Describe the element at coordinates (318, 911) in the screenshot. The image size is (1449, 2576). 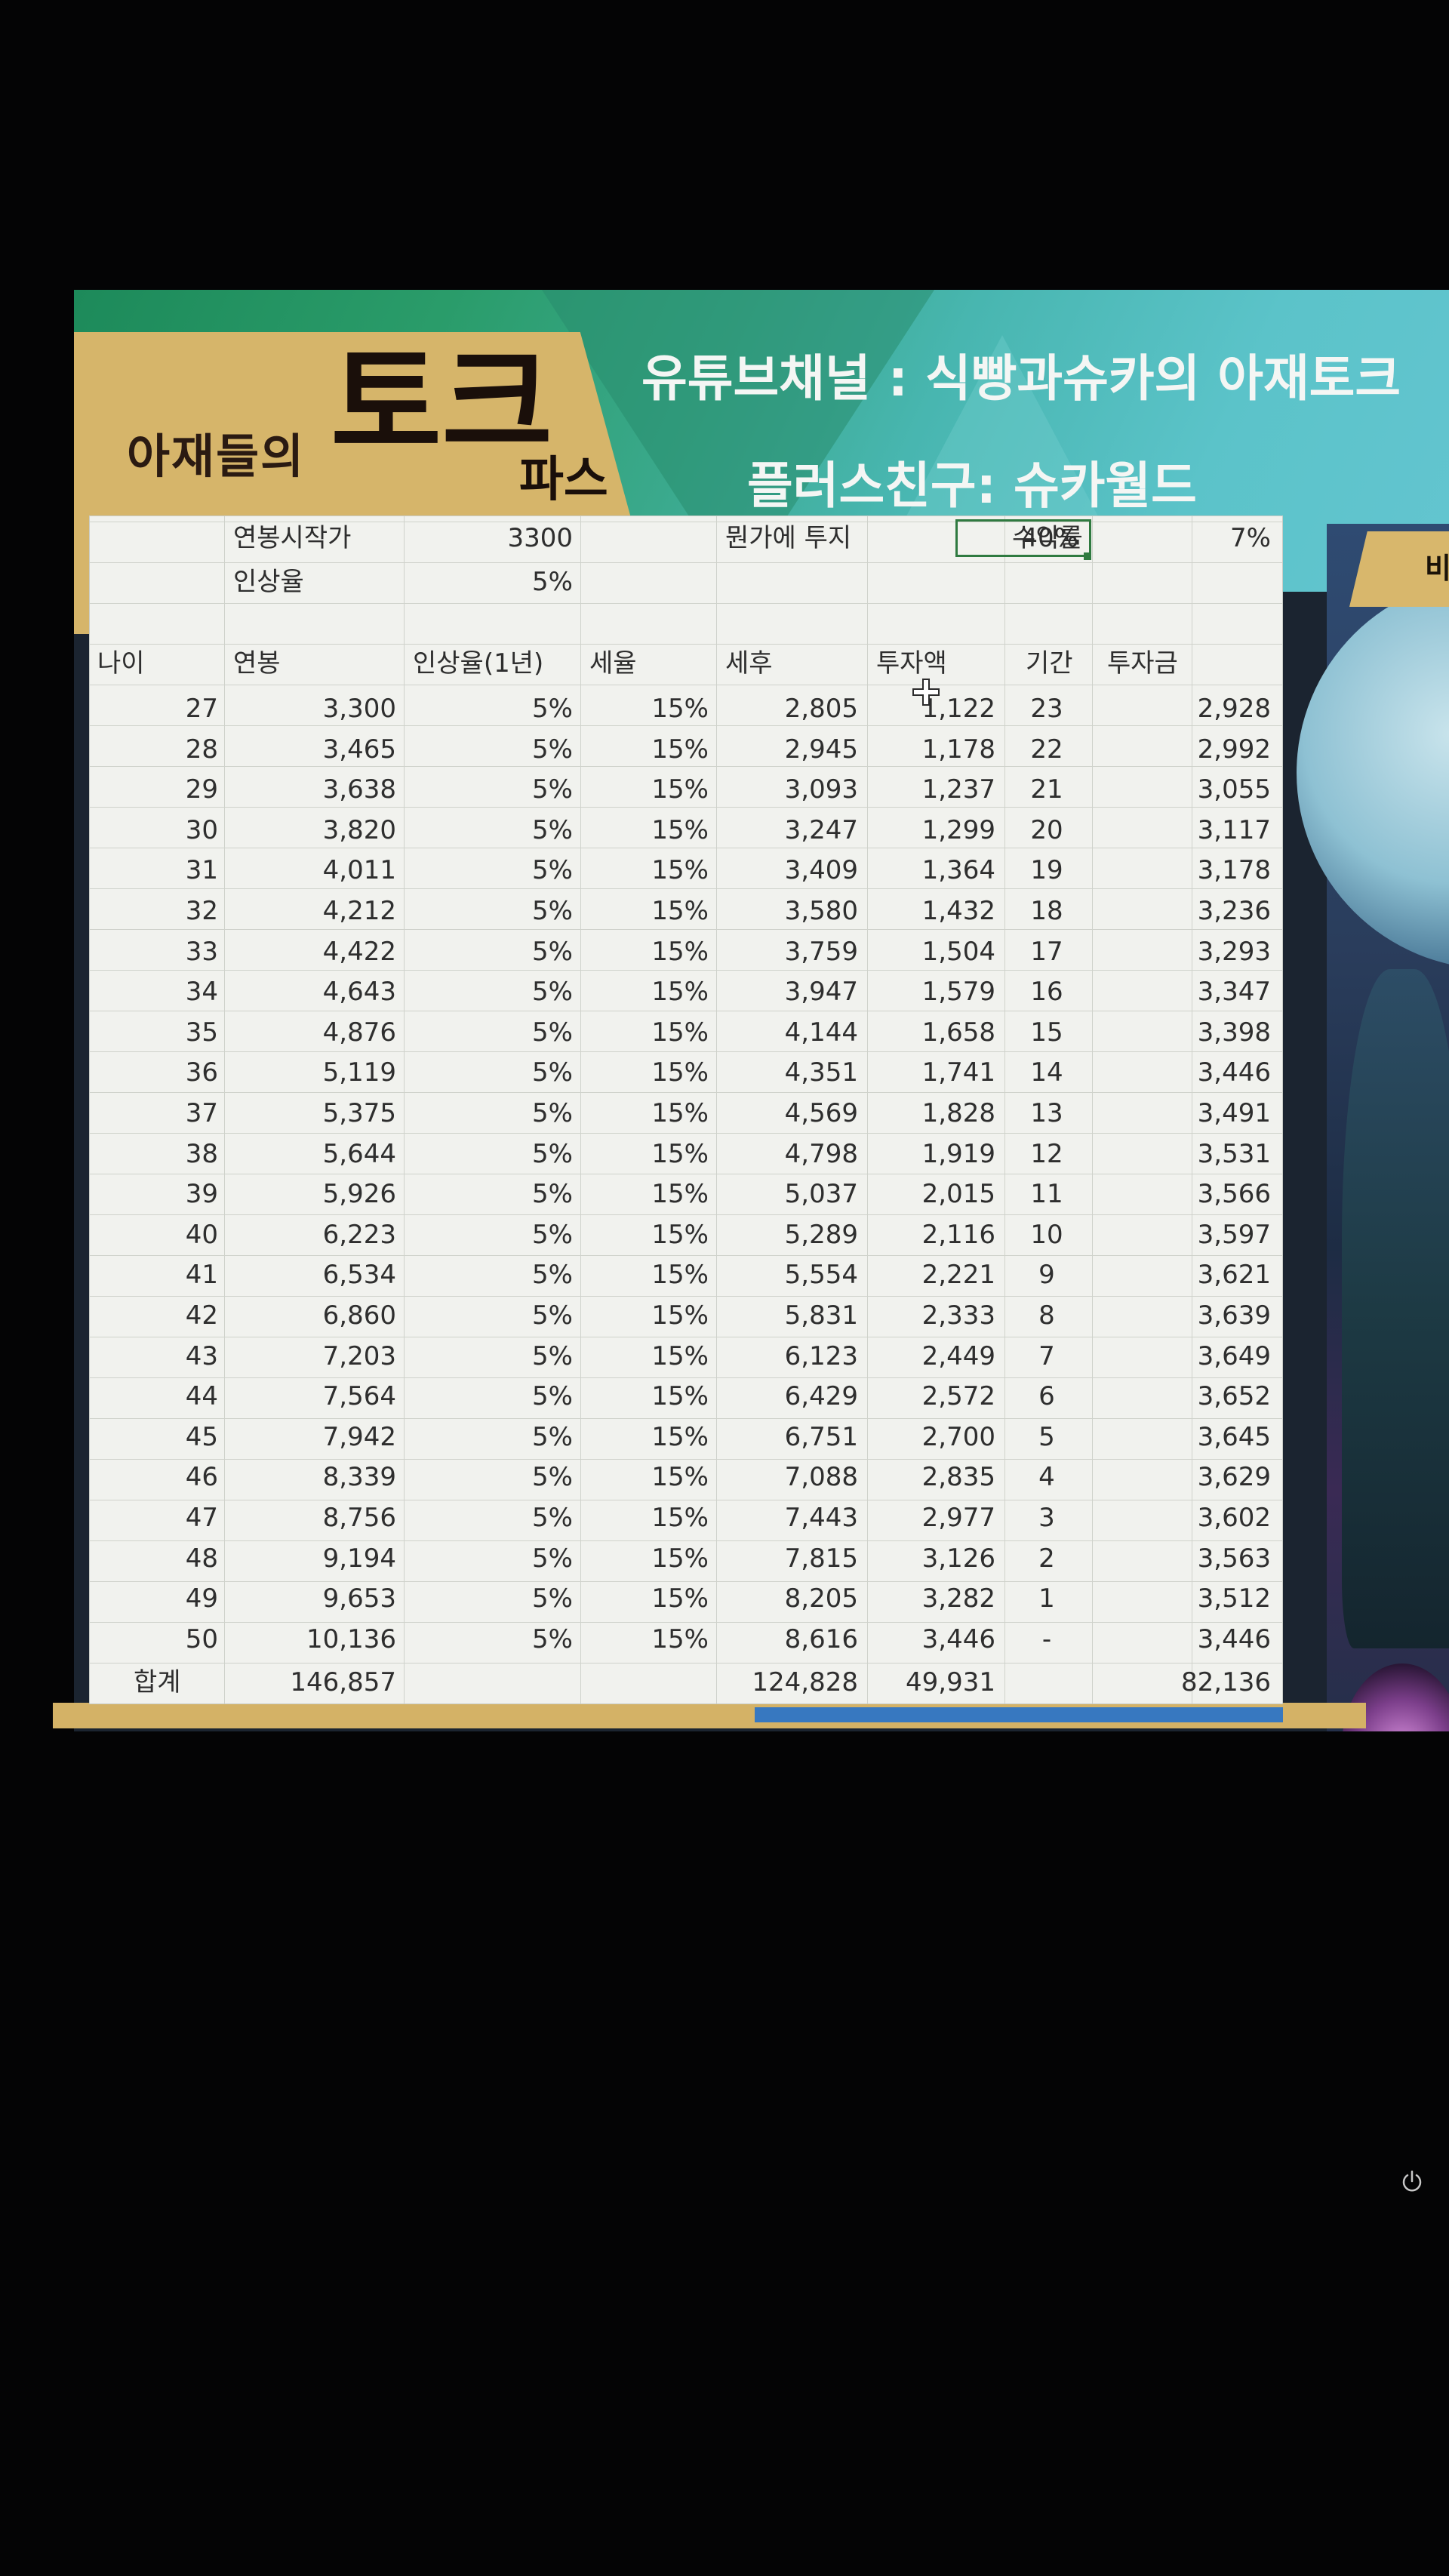
I see `cell-salary: 4,212` at that location.